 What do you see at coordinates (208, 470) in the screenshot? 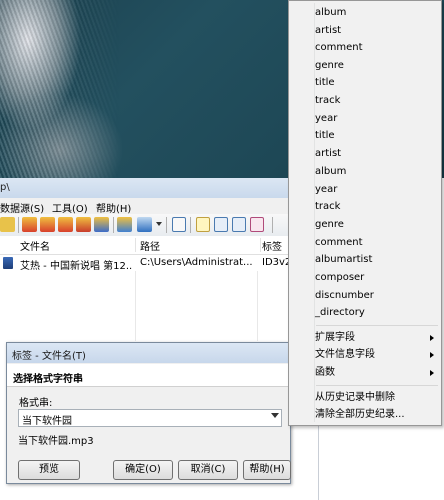
I see `cancel-button: 取消(C)` at bounding box center [208, 470].